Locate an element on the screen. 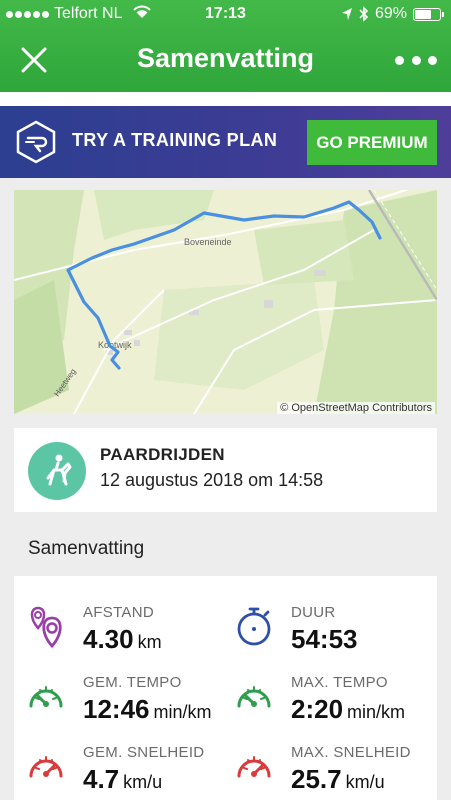 The image size is (451, 800). nav-bar: Samenvatting is located at coordinates (225, 61).